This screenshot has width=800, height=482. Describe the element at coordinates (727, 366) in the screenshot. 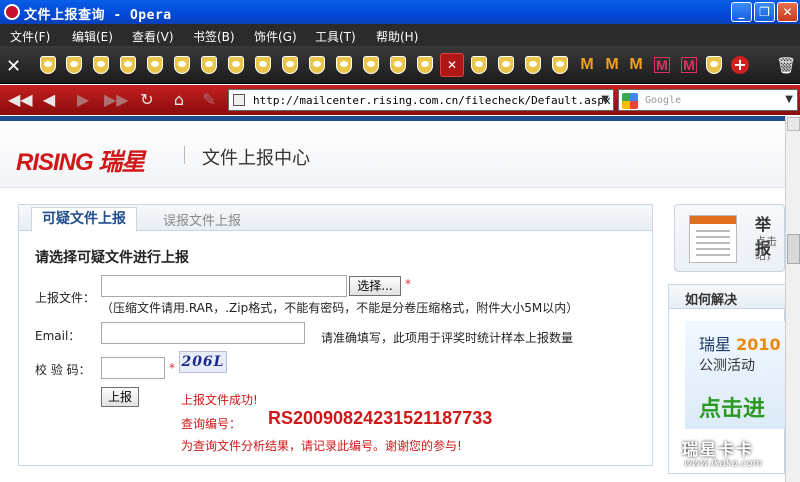

I see `banner-event: 公测活动` at that location.